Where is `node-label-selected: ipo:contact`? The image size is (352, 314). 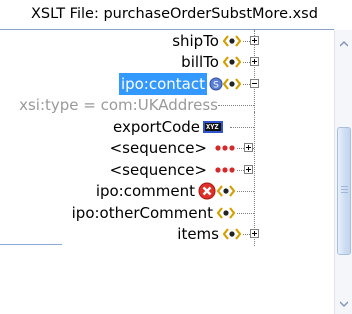 node-label-selected: ipo:contact is located at coordinates (162, 84).